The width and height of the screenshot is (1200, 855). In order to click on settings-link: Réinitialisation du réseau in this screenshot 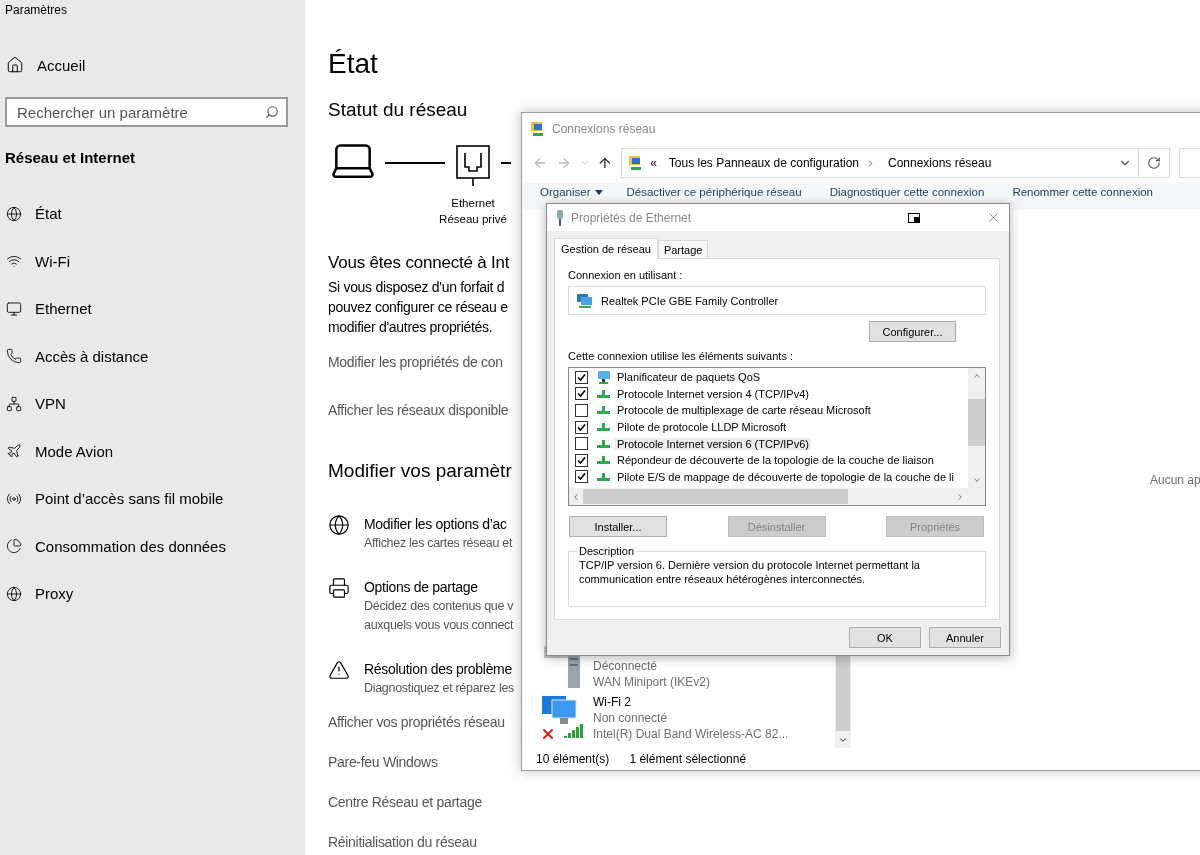, I will do `click(402, 842)`.